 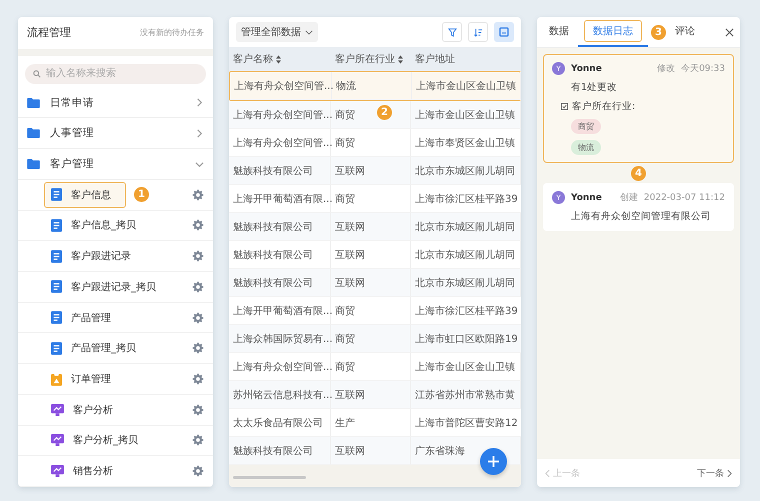 I want to click on status-text: 没有新的待办任务, so click(x=172, y=32).